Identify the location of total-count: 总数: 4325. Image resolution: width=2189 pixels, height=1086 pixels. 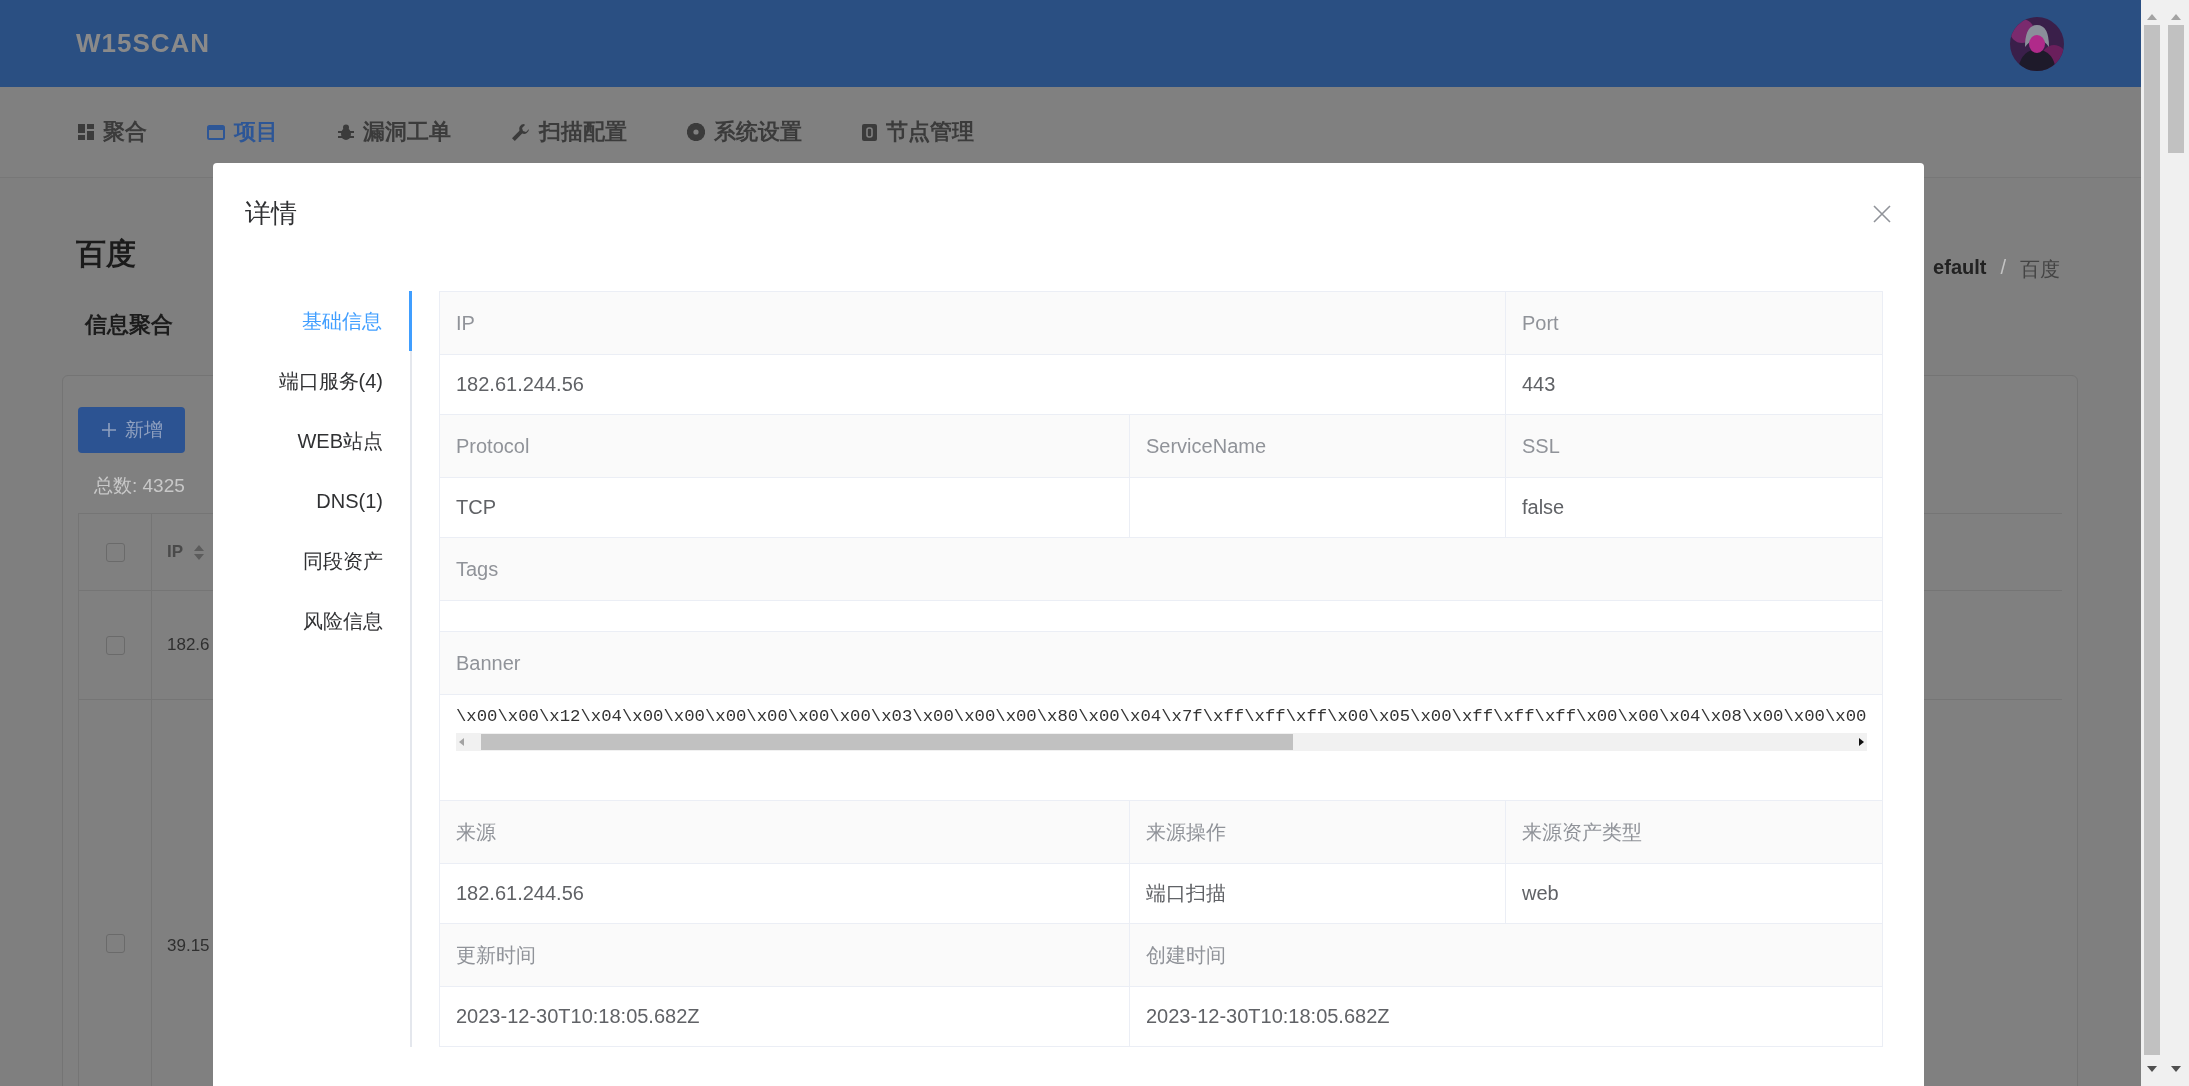
(139, 486).